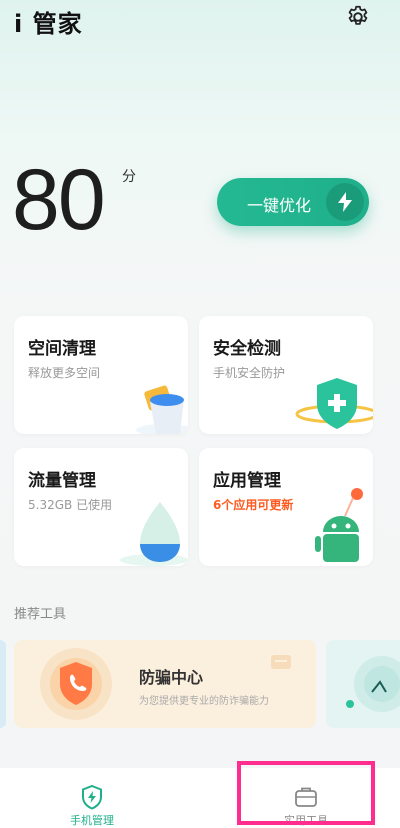  Describe the element at coordinates (3, 684) in the screenshot. I see `carousel-prev-card` at that location.